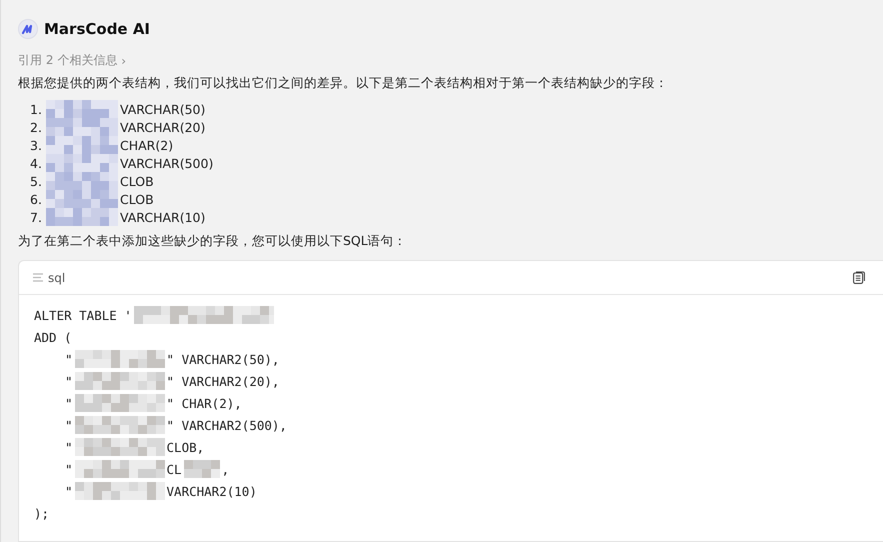 The height and width of the screenshot is (542, 883). What do you see at coordinates (36, 109) in the screenshot?
I see `list-number: 1.` at bounding box center [36, 109].